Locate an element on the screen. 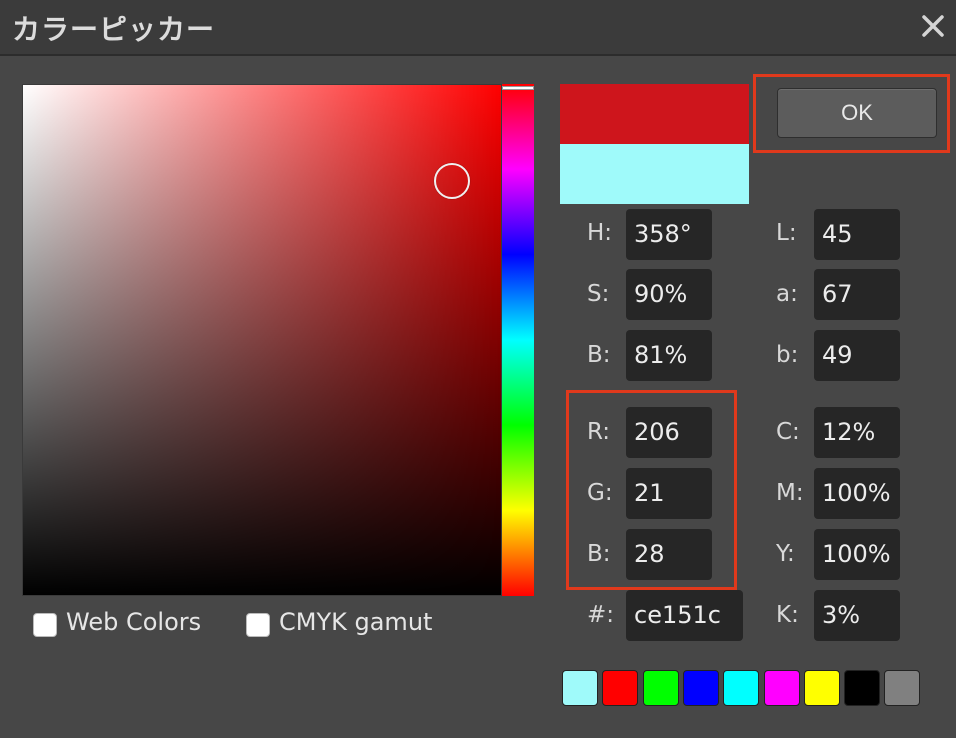 This screenshot has height=738, width=956. close-icon is located at coordinates (933, 26).